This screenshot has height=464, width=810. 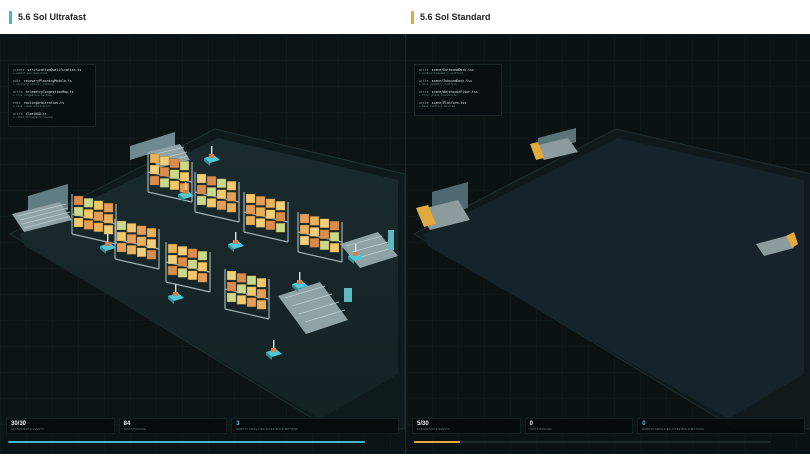 What do you see at coordinates (32, 106) in the screenshot?
I see `log-note: + lane claim arbitration` at bounding box center [32, 106].